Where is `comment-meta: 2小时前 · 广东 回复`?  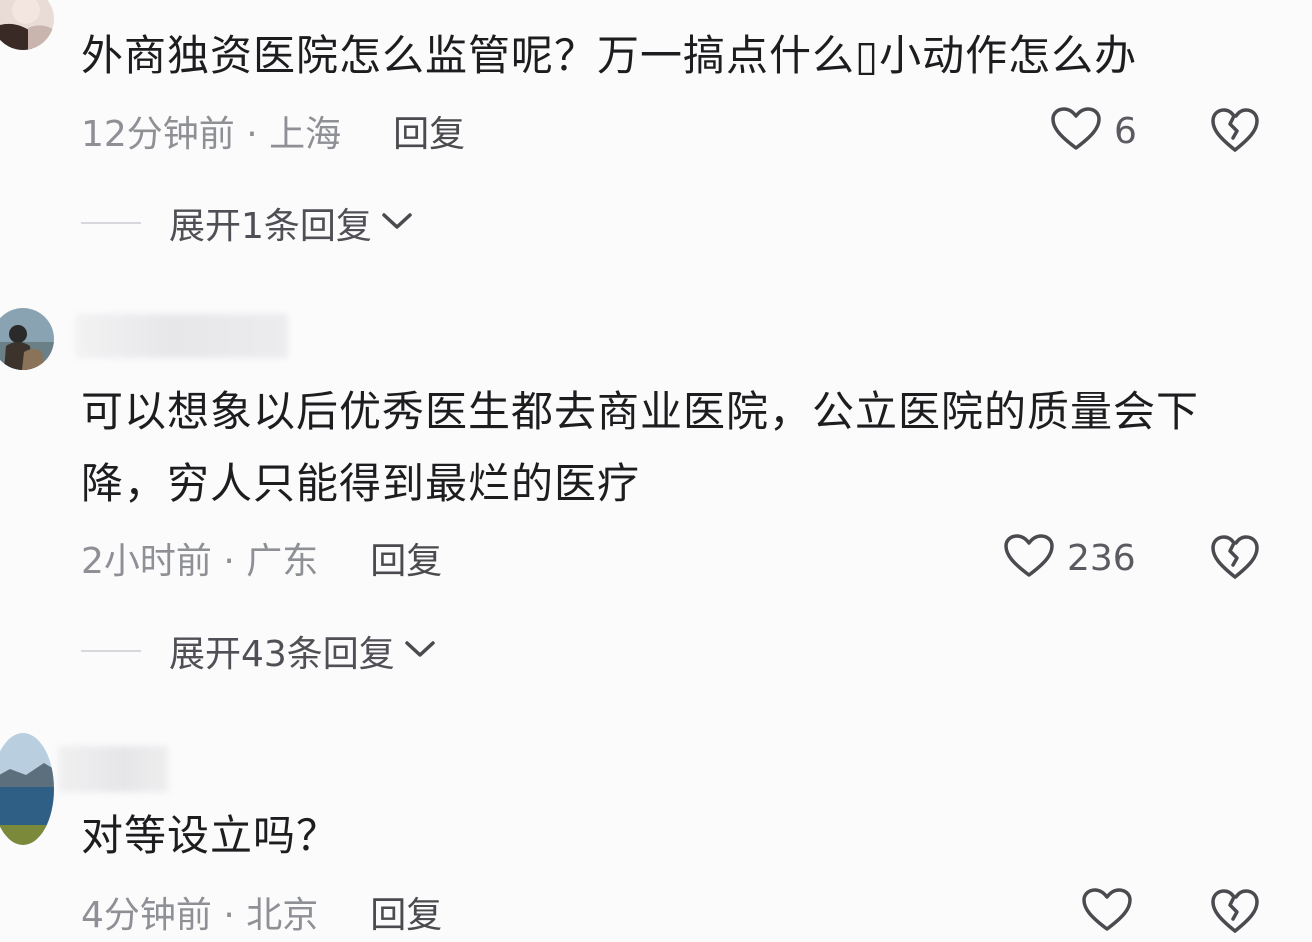 comment-meta: 2小时前 · 广东 回复 is located at coordinates (261, 558).